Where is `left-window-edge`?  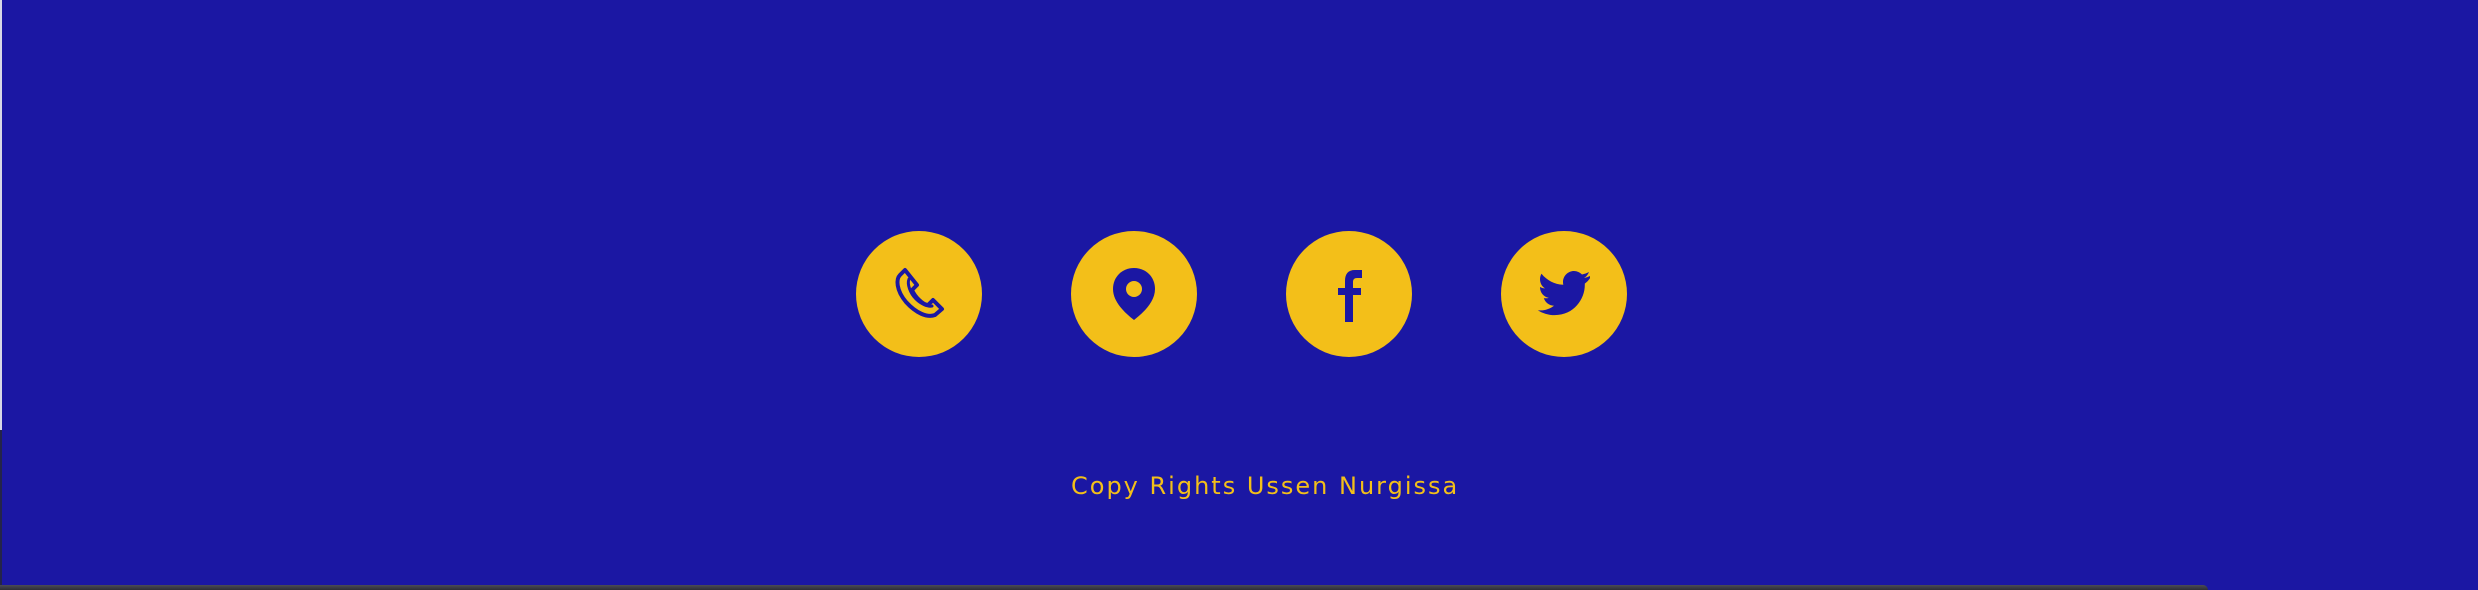 left-window-edge is located at coordinates (1, 215).